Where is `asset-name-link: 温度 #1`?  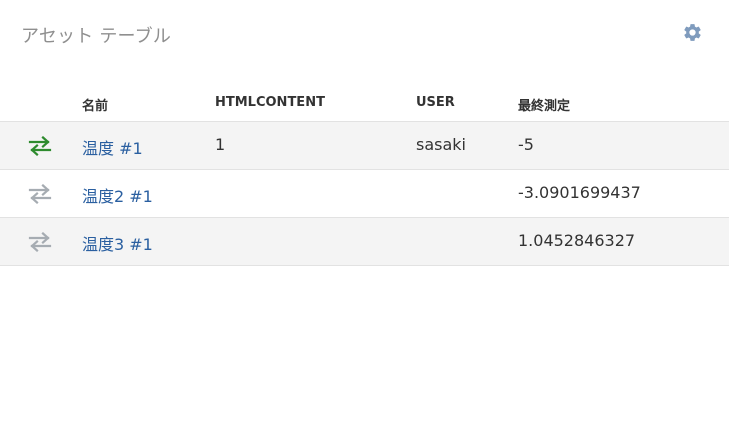 asset-name-link: 温度 #1 is located at coordinates (112, 147).